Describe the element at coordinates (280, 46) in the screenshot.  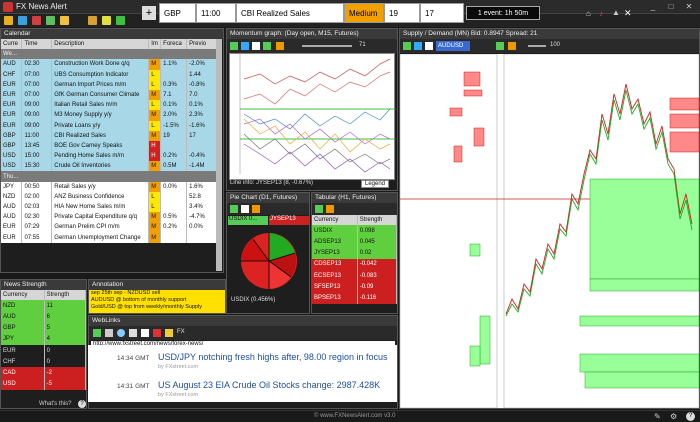
I see `rewind-icon` at that location.